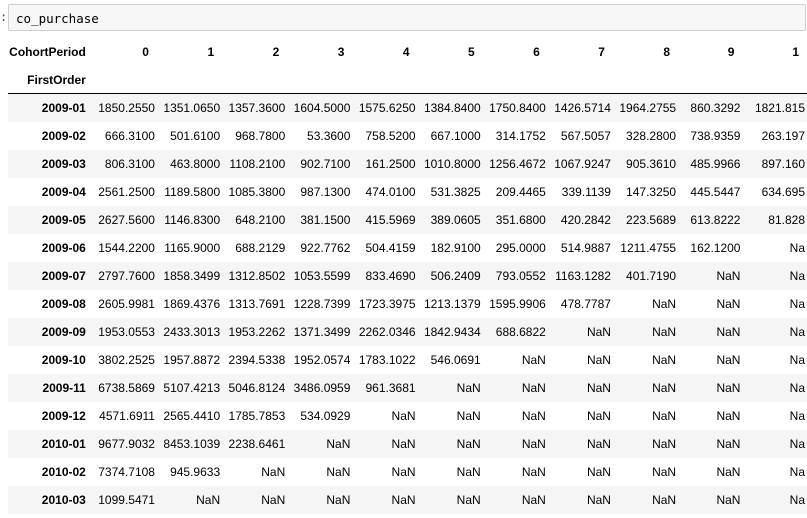 The image size is (807, 518). Describe the element at coordinates (50, 107) in the screenshot. I see `row-index-label: 2009-01` at that location.